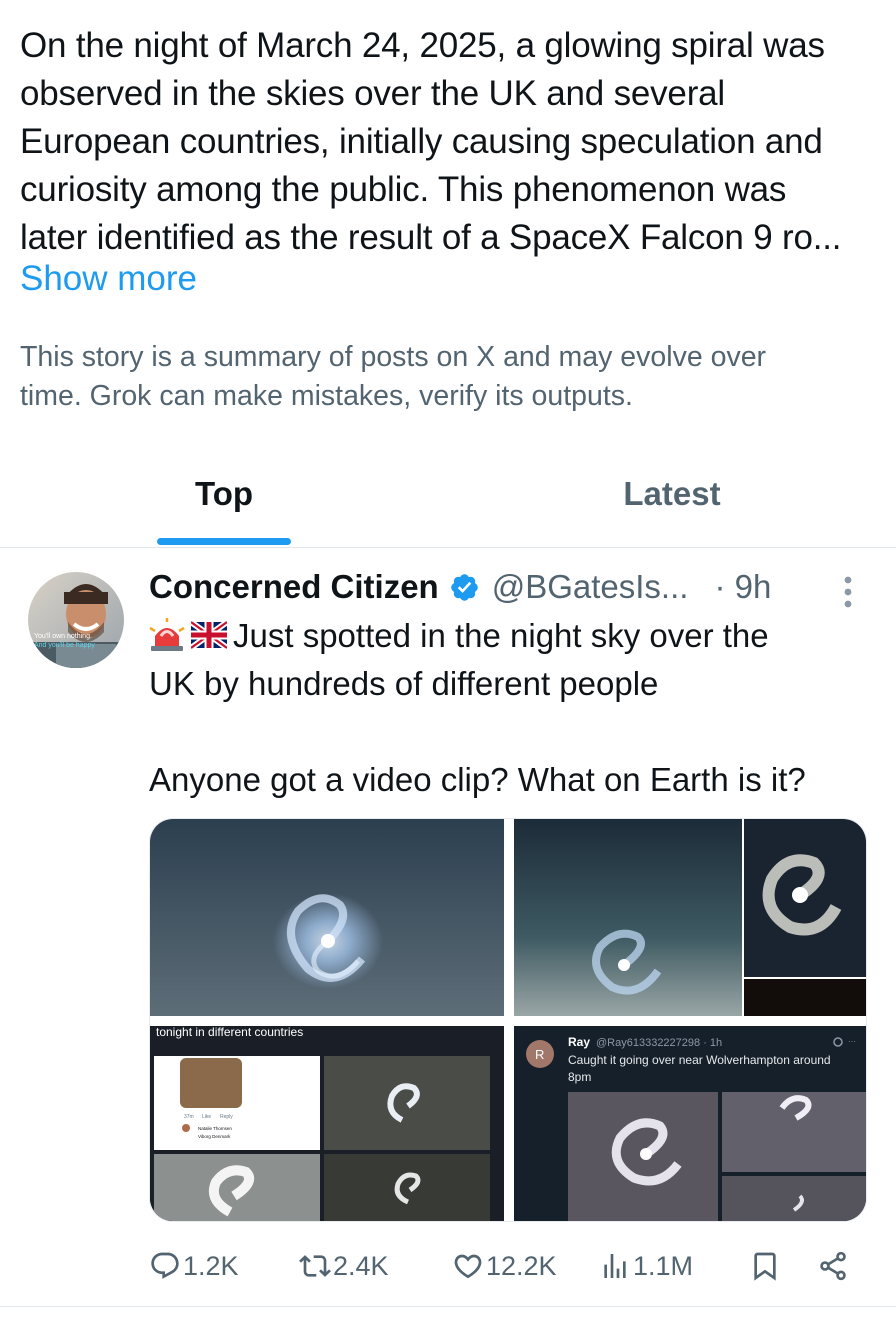  I want to click on bookmark-icon, so click(765, 1266).